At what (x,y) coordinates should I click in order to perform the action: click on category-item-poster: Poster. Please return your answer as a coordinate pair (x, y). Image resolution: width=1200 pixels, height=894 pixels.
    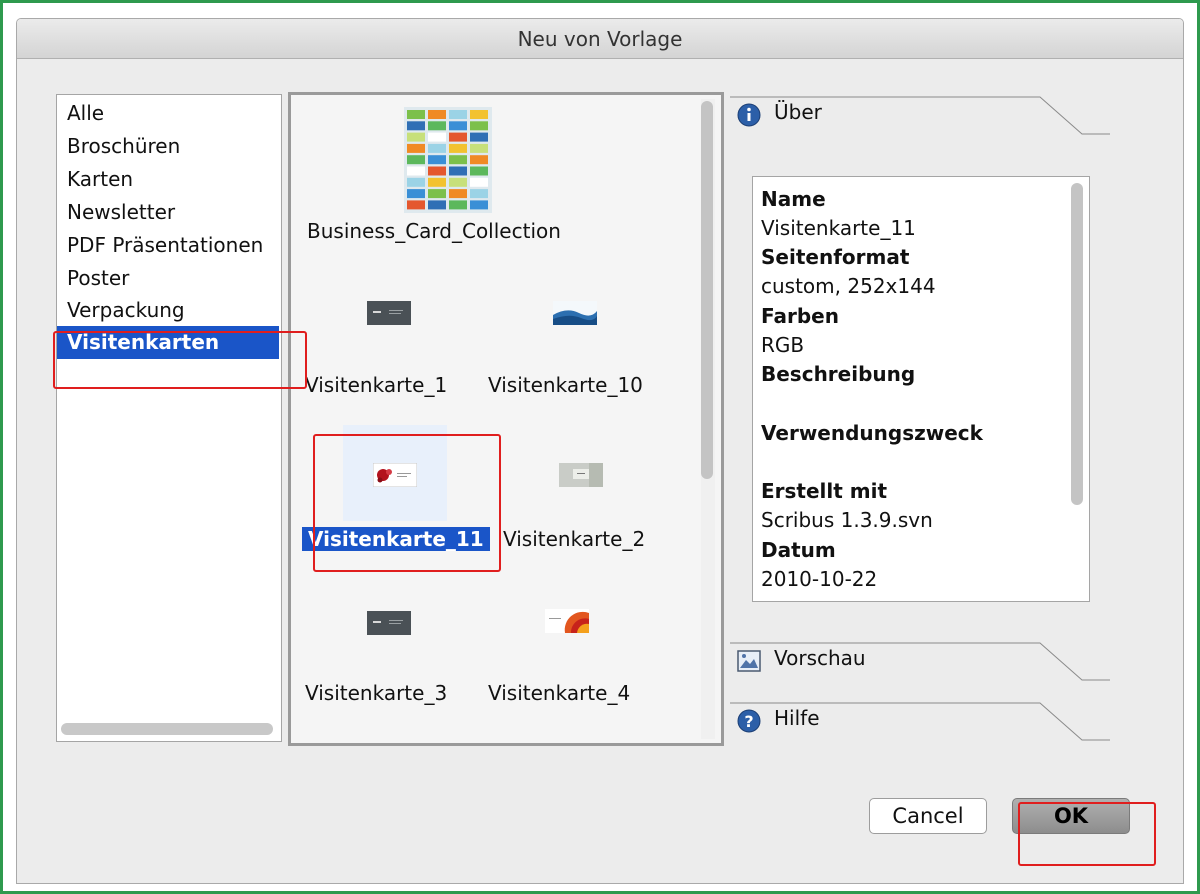
    Looking at the image, I should click on (168, 278).